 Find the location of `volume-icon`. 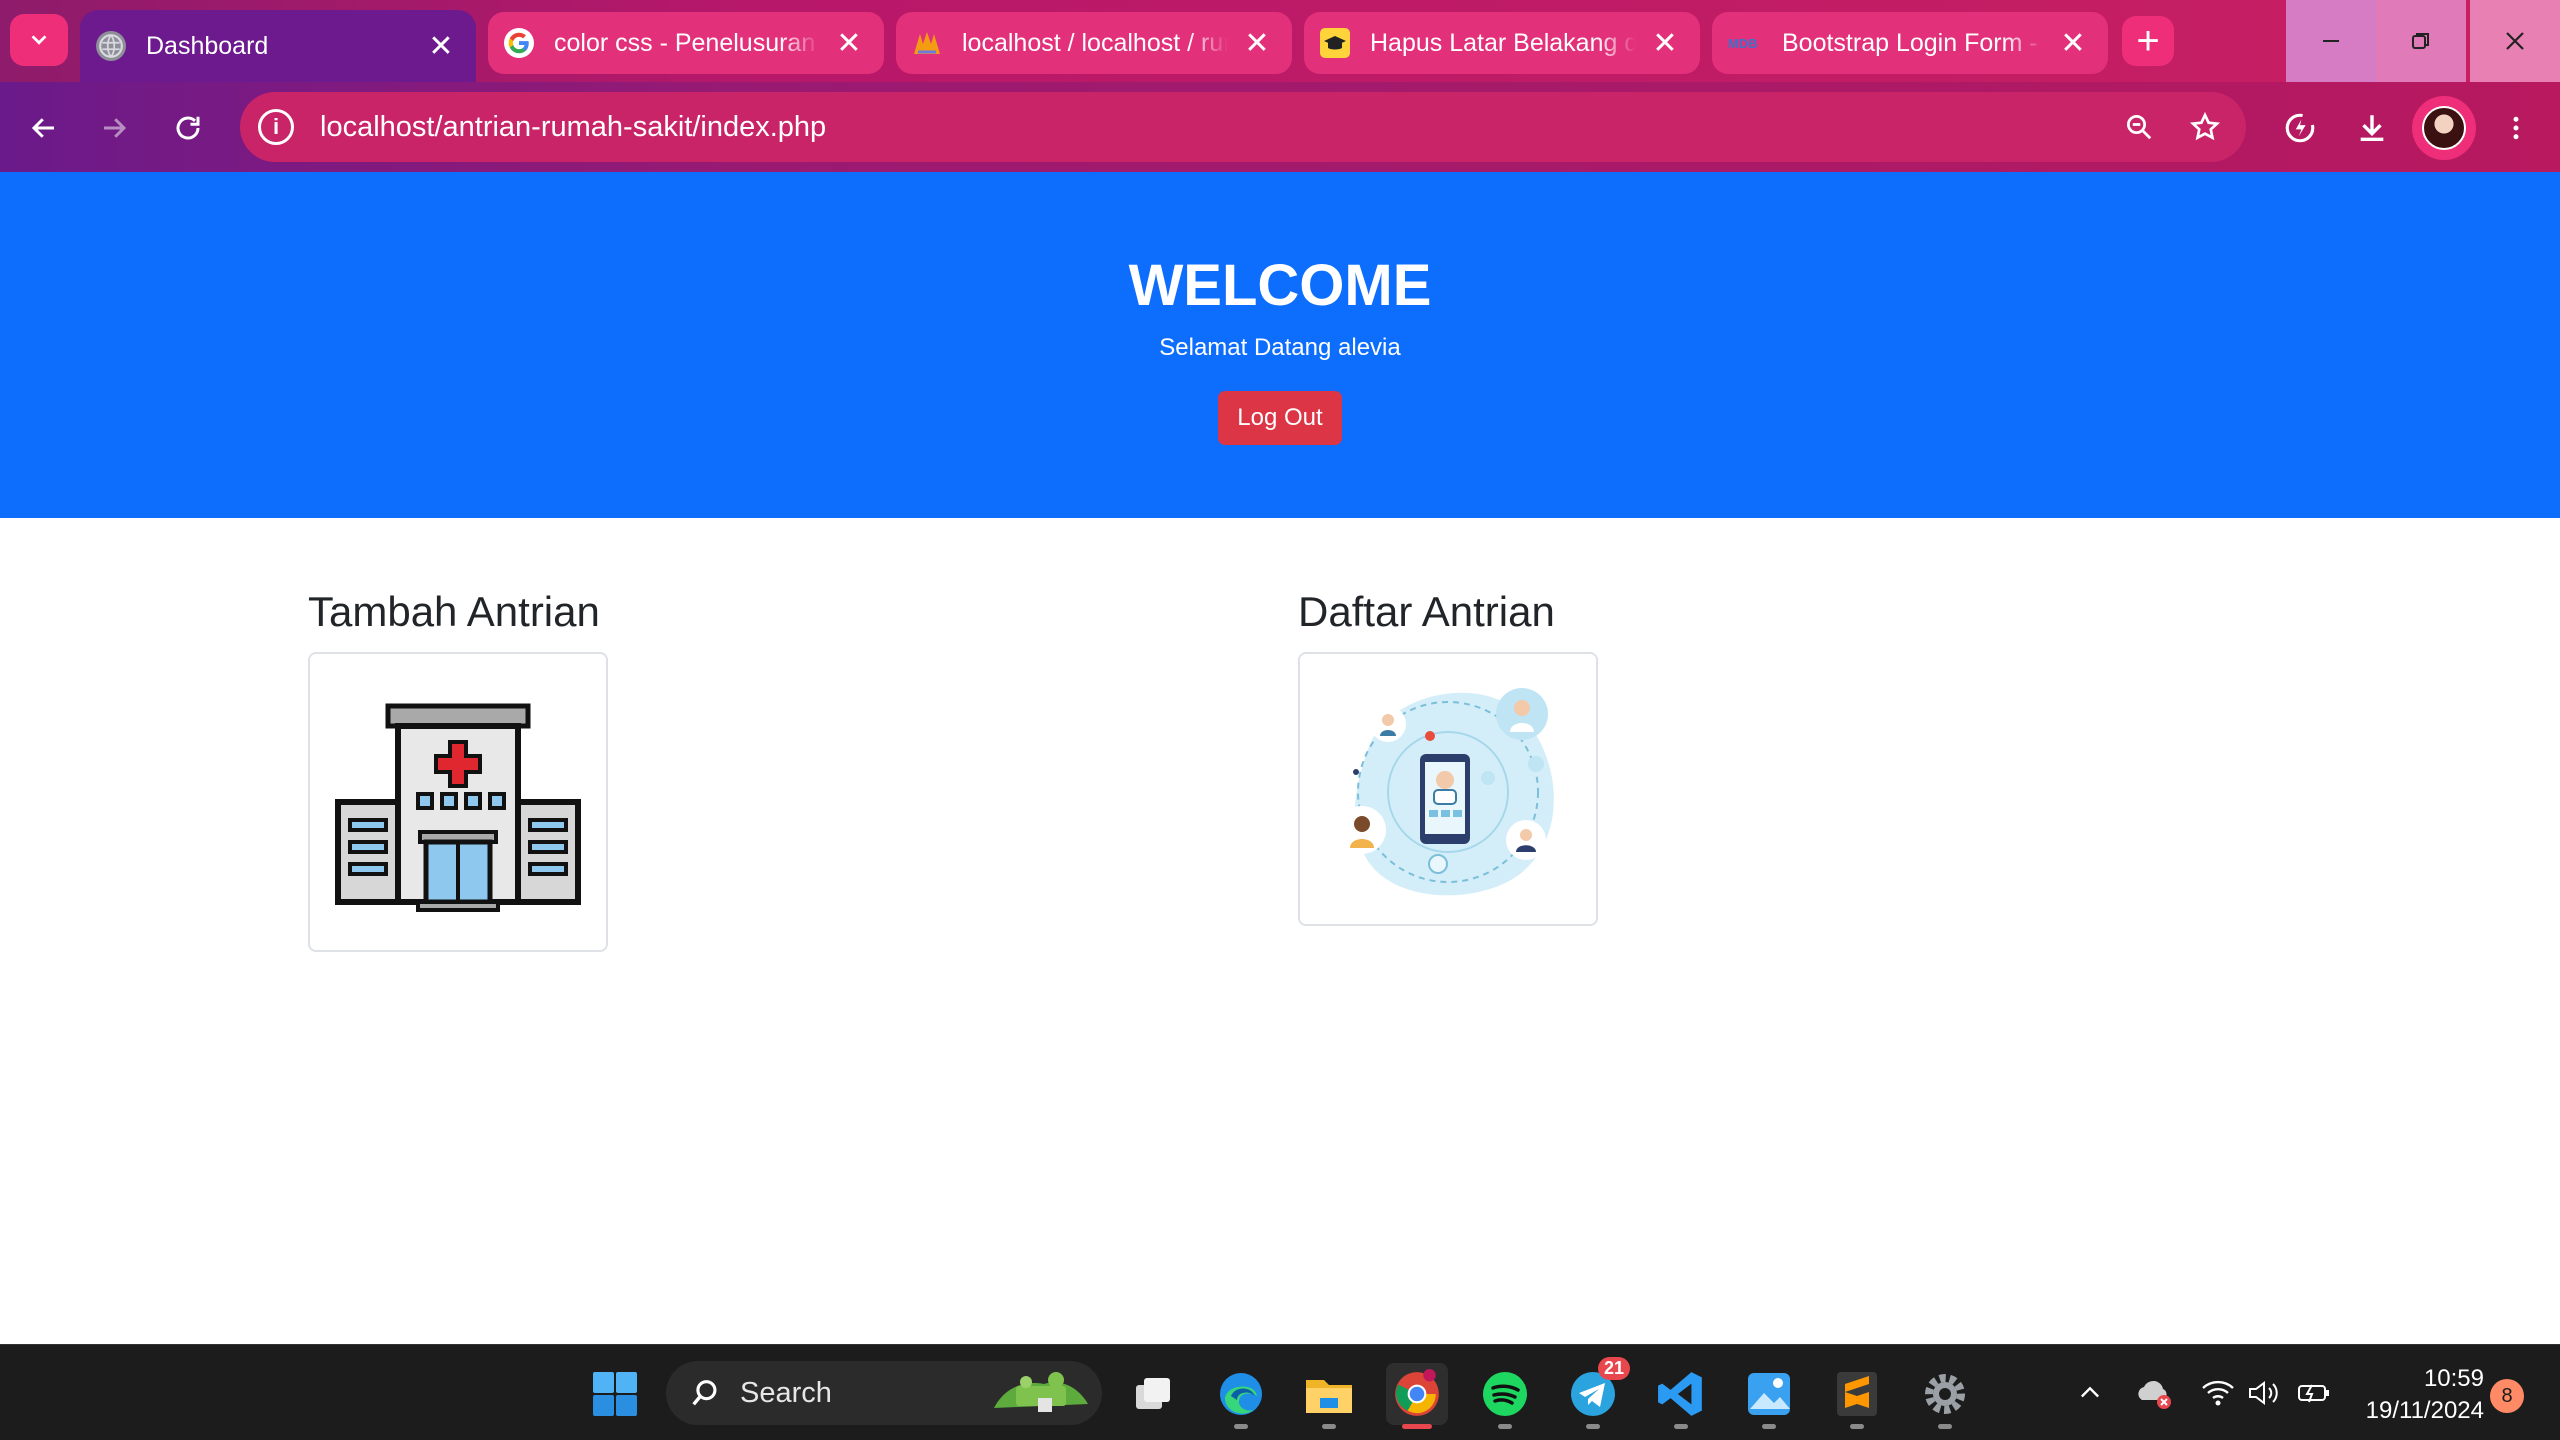

volume-icon is located at coordinates (2264, 1393).